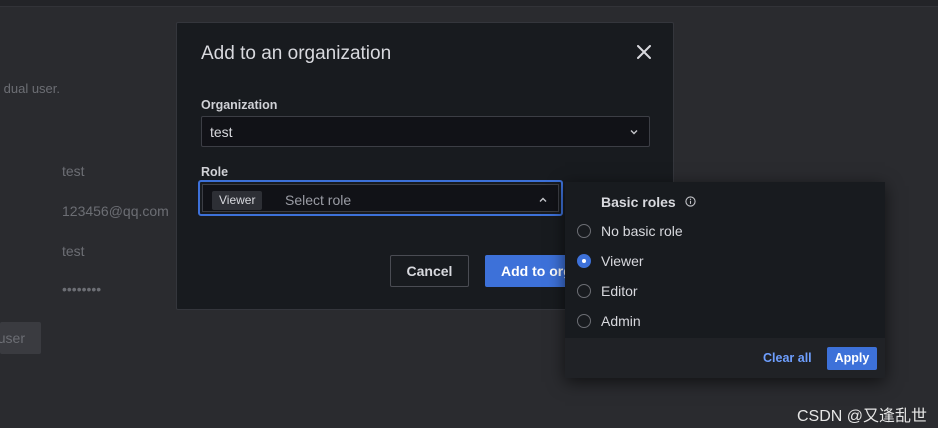  What do you see at coordinates (619, 291) in the screenshot?
I see `role-option-label: Editor` at bounding box center [619, 291].